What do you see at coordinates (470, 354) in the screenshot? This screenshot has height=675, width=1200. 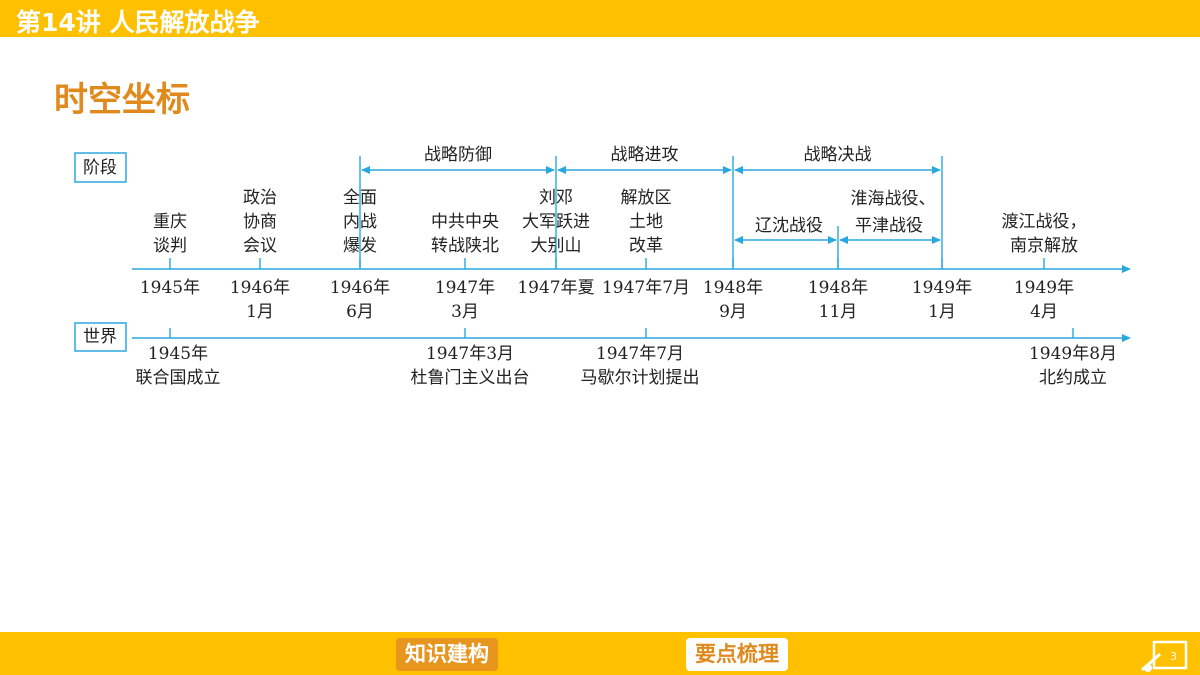 I see `world-event-label: 1947年3月` at bounding box center [470, 354].